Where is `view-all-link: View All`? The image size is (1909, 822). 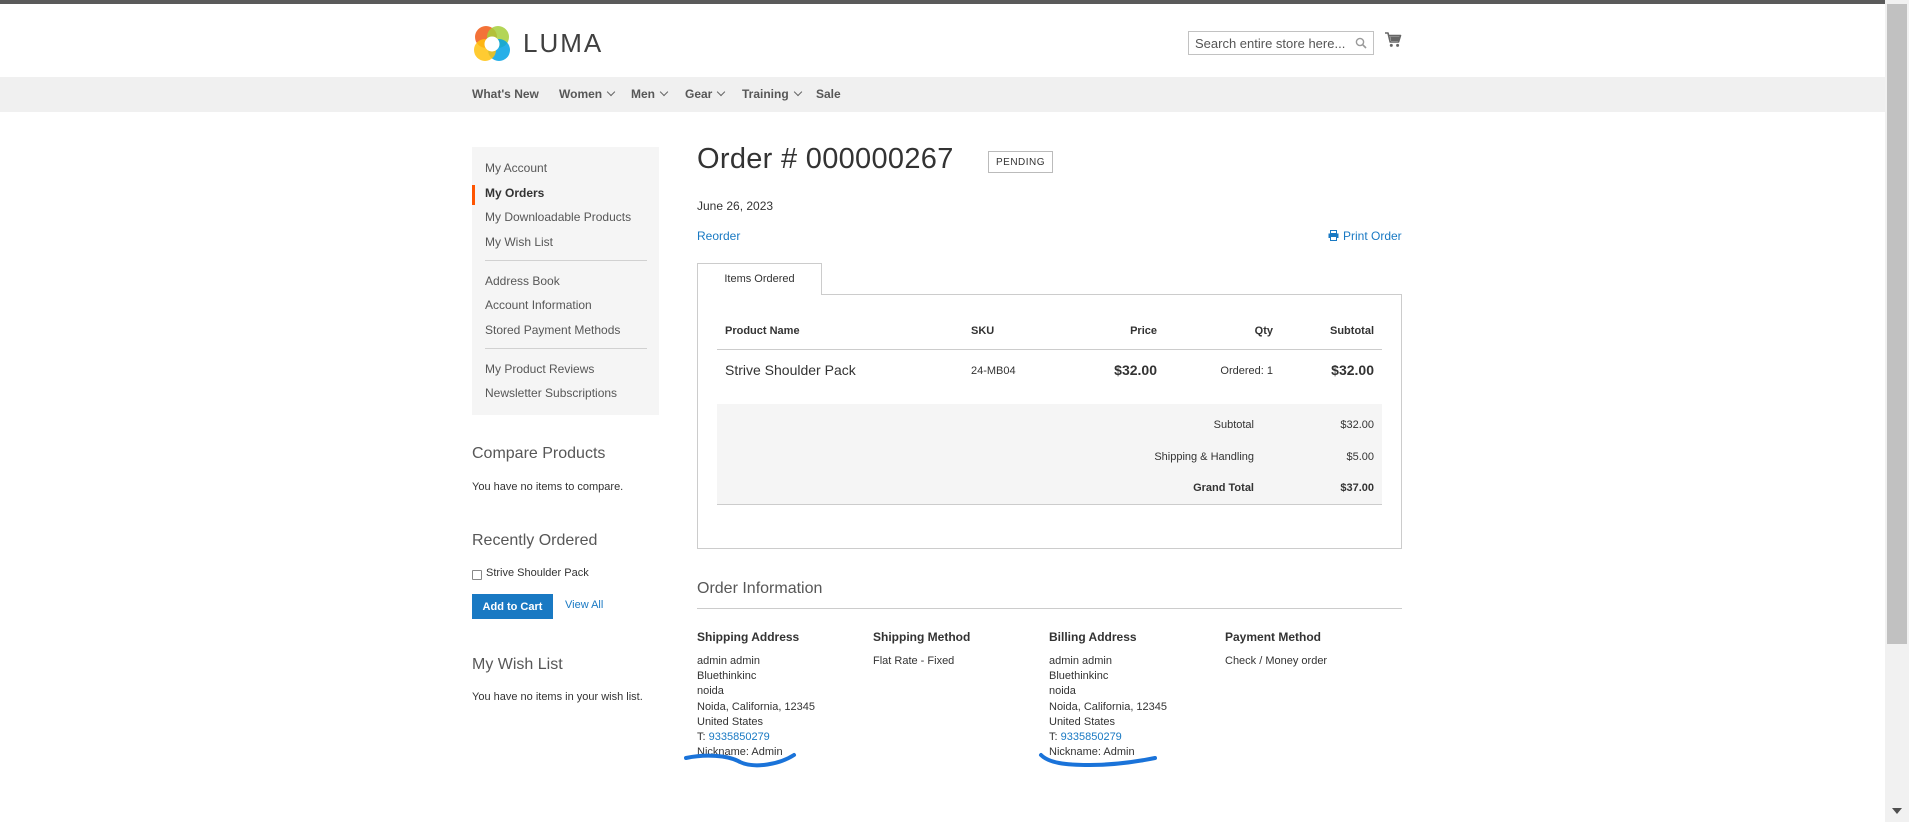 view-all-link: View All is located at coordinates (584, 605).